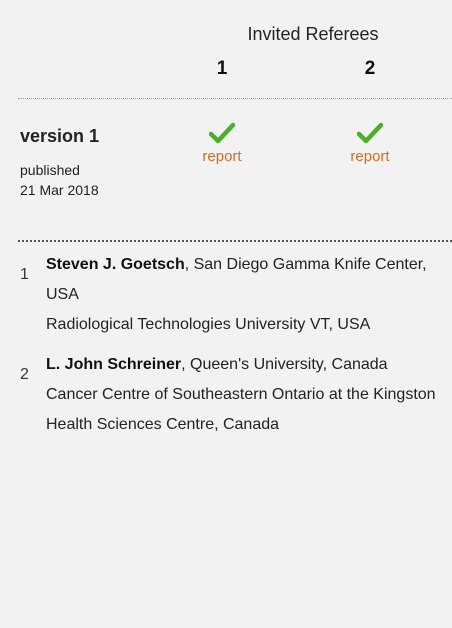 The height and width of the screenshot is (628, 452). I want to click on referee-number: 1, so click(24, 274).